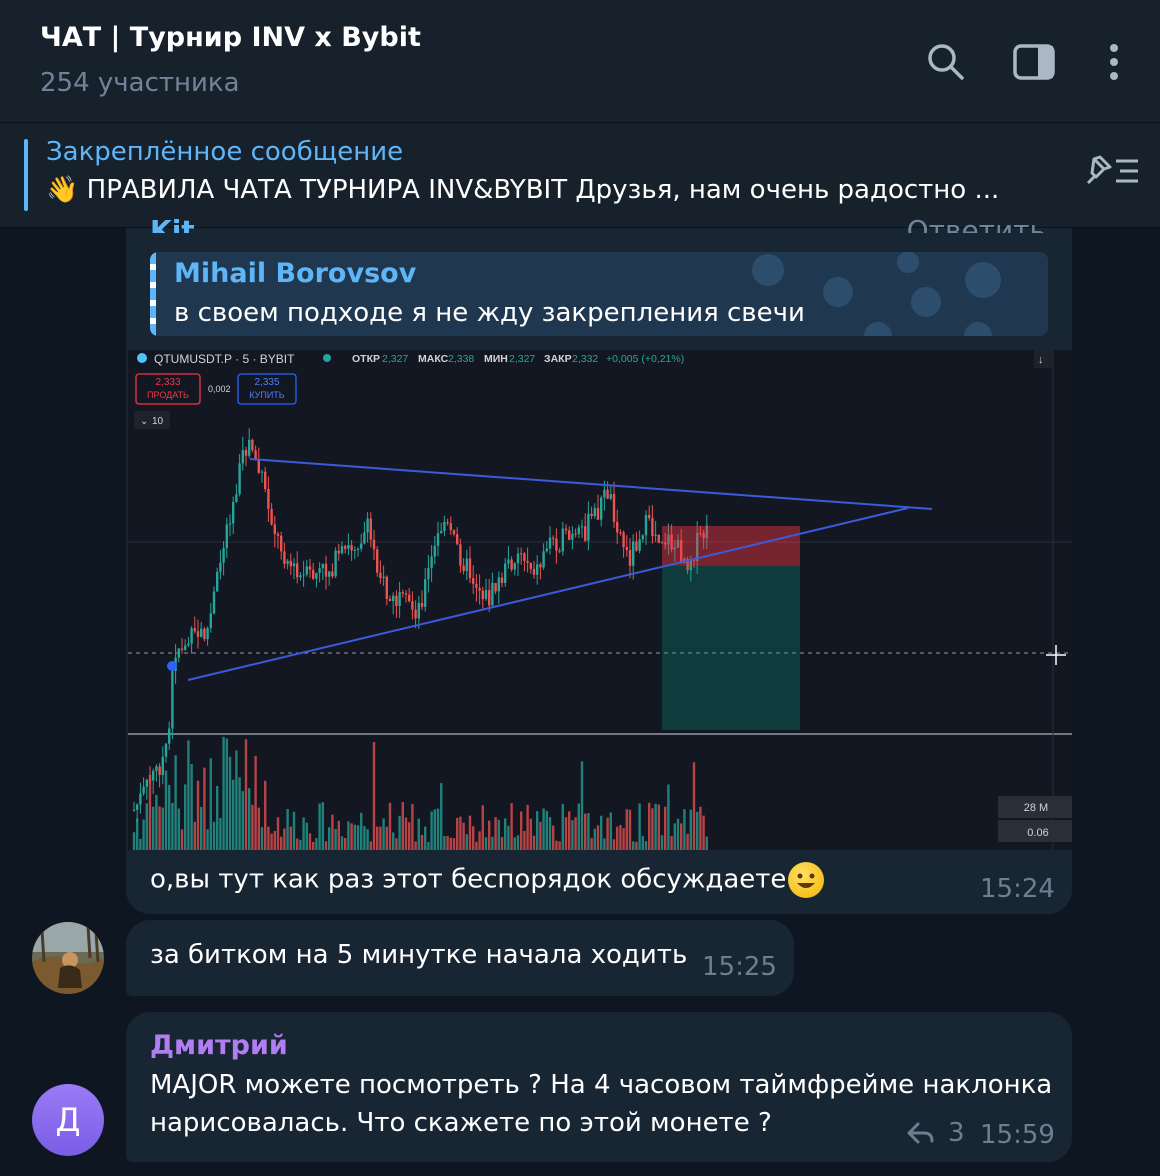  Describe the element at coordinates (153, 294) in the screenshot. I see `reply-quote-bar` at that location.